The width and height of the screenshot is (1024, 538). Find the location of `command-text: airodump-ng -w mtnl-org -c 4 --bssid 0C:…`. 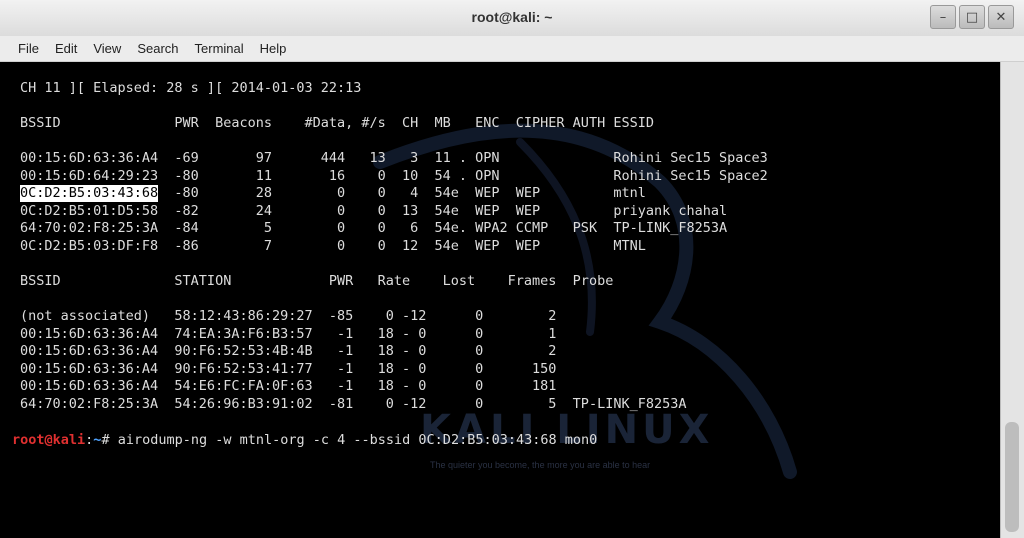

command-text: airodump-ng -w mtnl-org -c 4 --bssid 0C:… is located at coordinates (357, 440).